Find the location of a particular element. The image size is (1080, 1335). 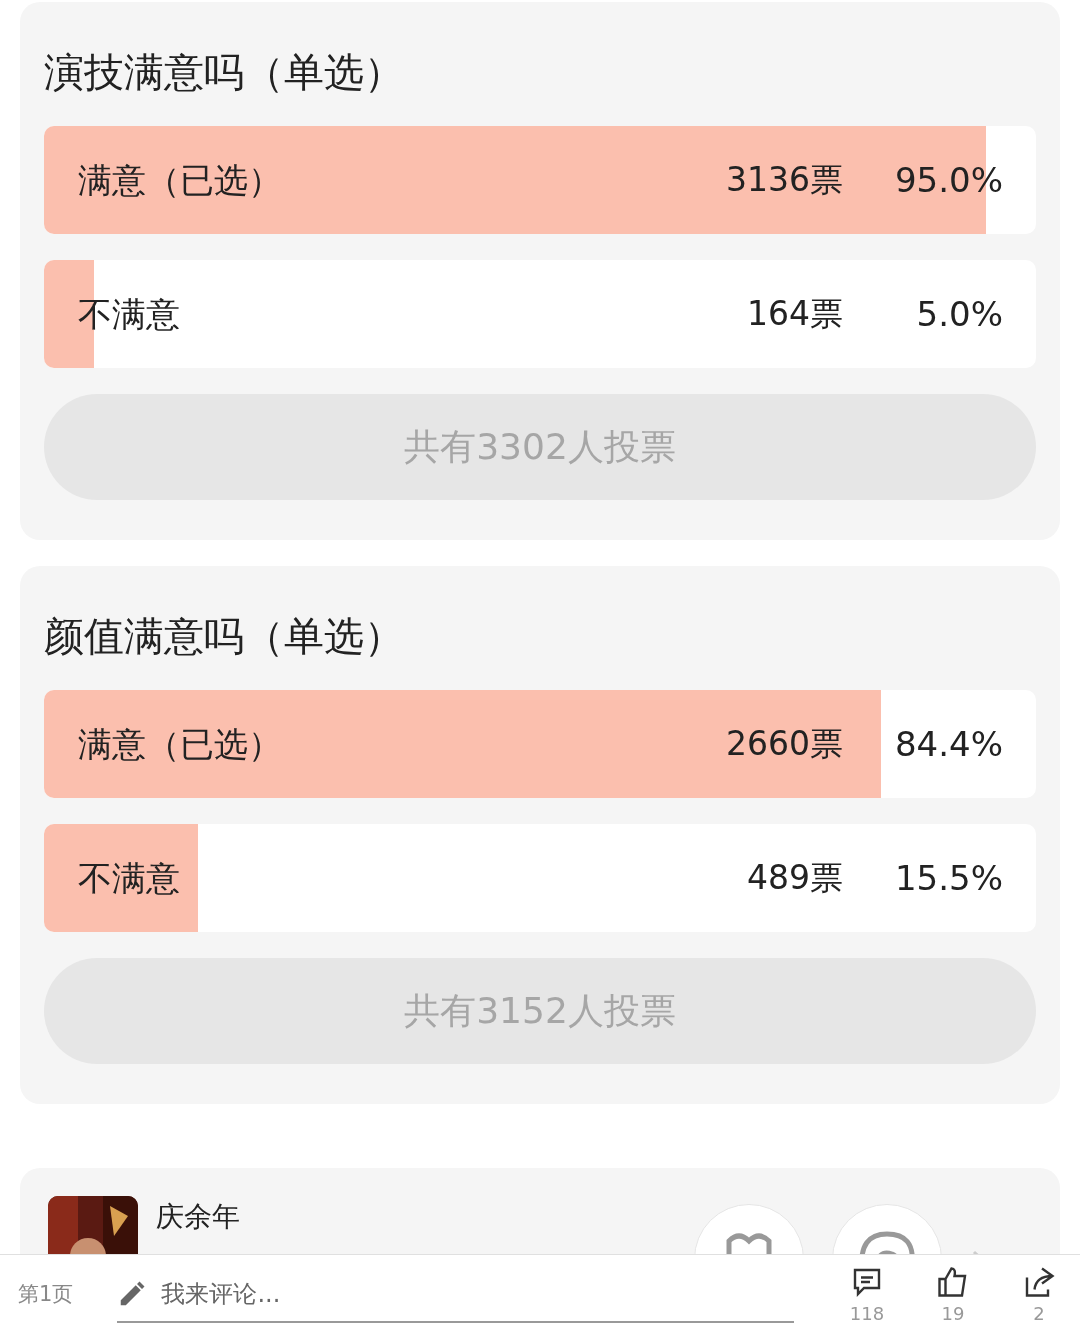

vote-count: 3136票 is located at coordinates (784, 180).